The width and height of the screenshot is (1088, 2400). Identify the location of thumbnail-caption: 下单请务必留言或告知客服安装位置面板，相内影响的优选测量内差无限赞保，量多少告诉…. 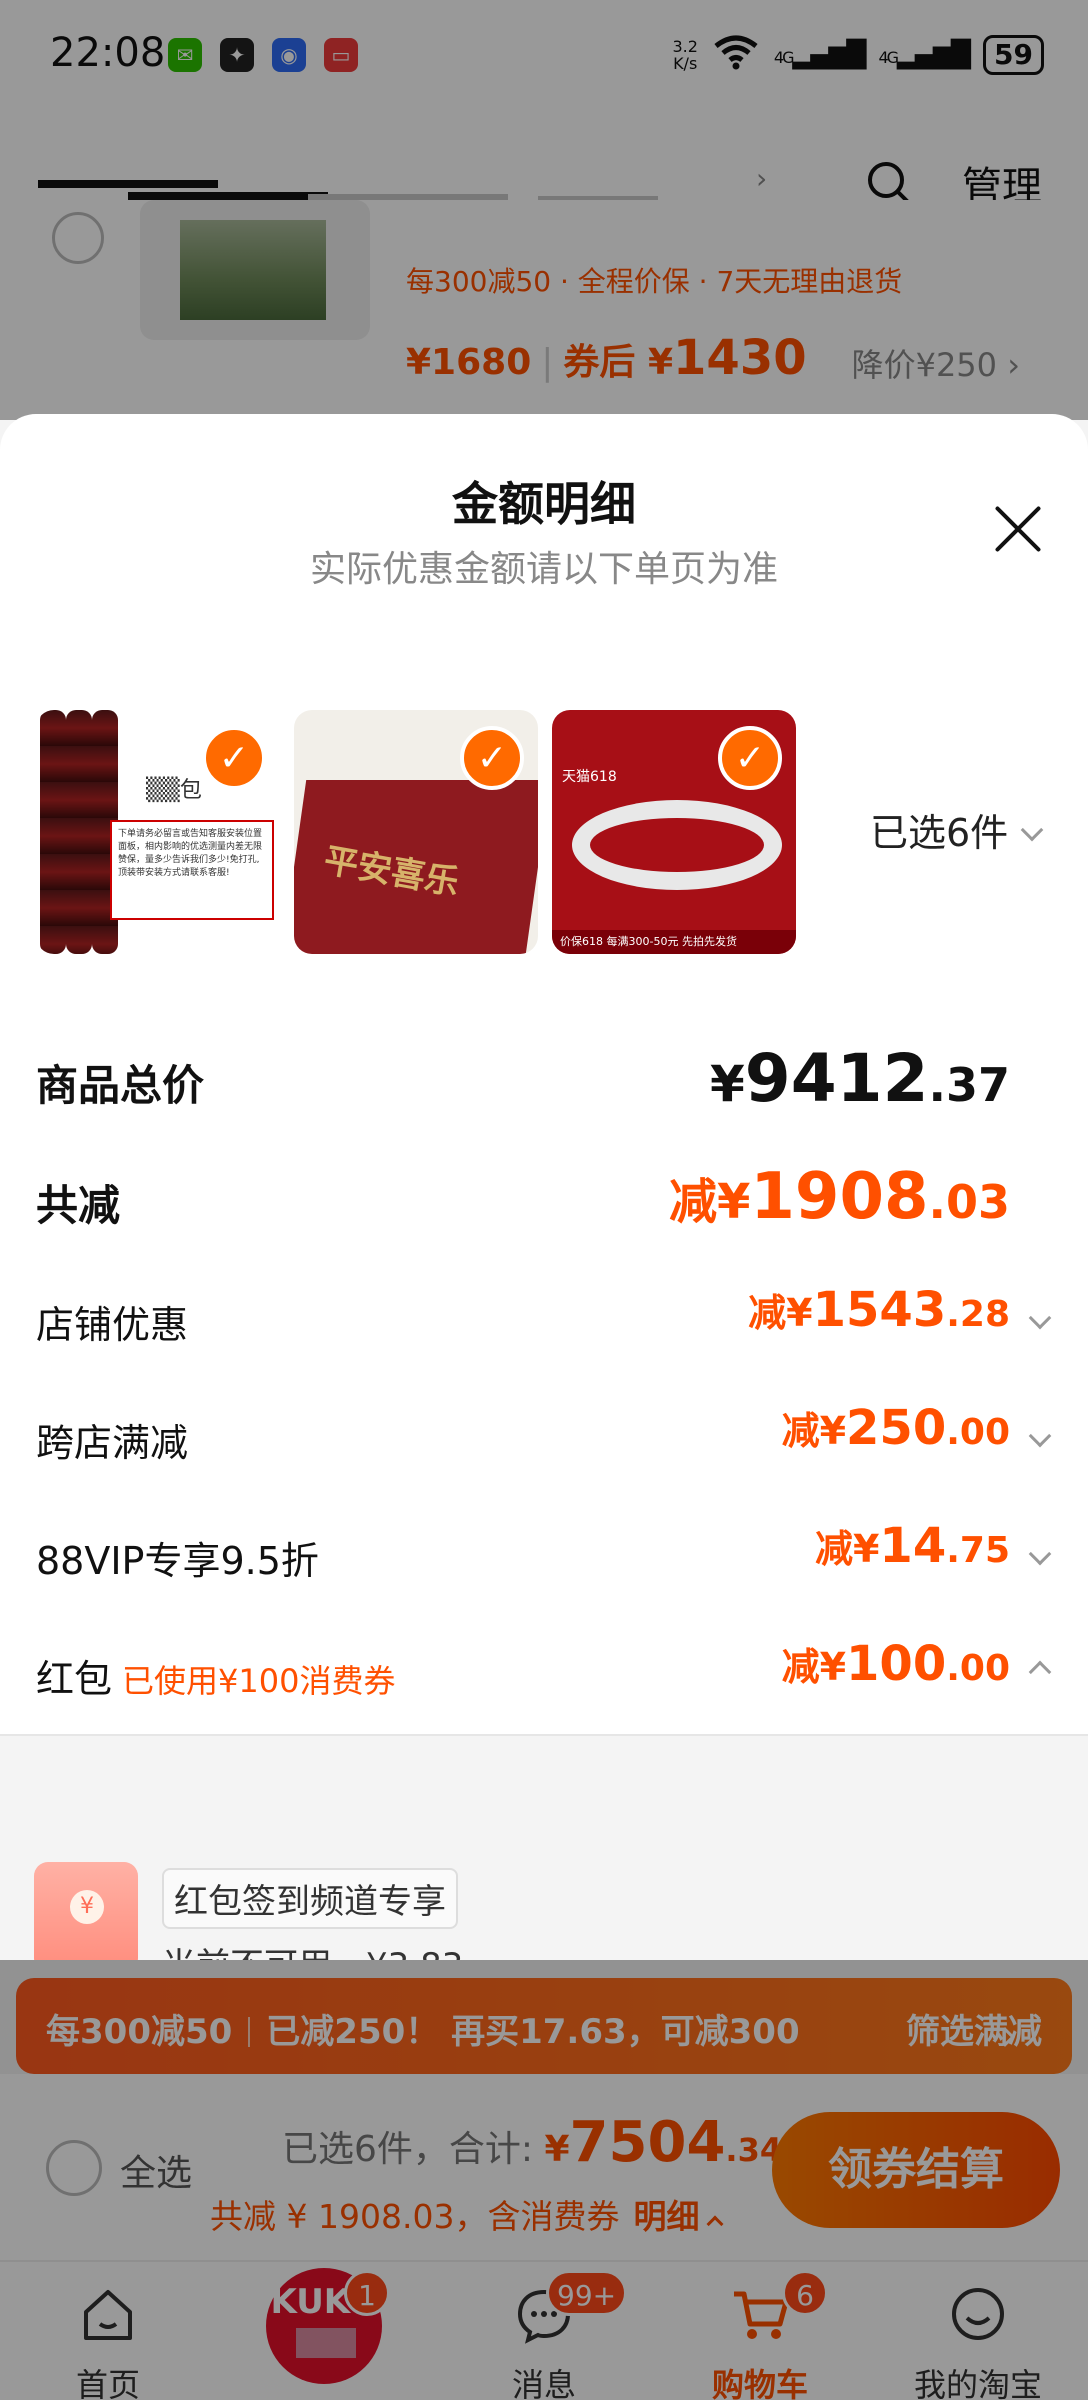
(192, 870).